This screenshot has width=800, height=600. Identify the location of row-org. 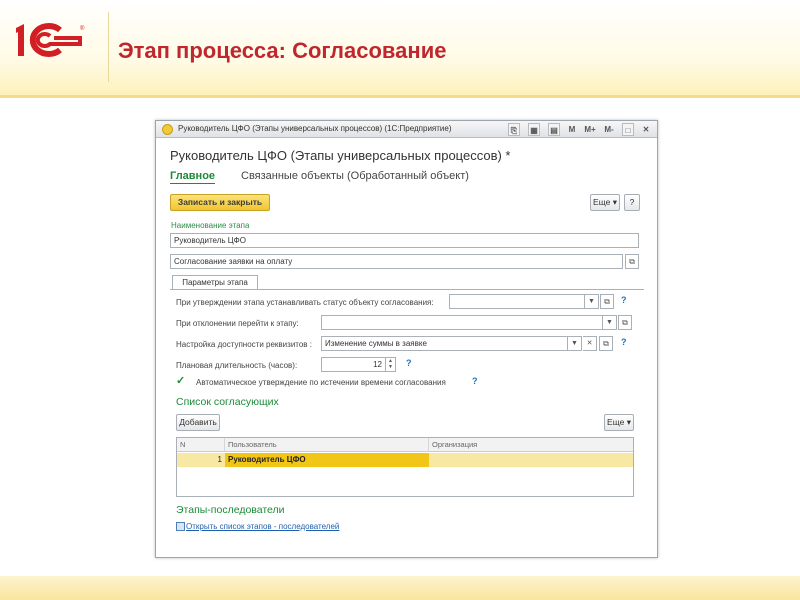
(531, 460).